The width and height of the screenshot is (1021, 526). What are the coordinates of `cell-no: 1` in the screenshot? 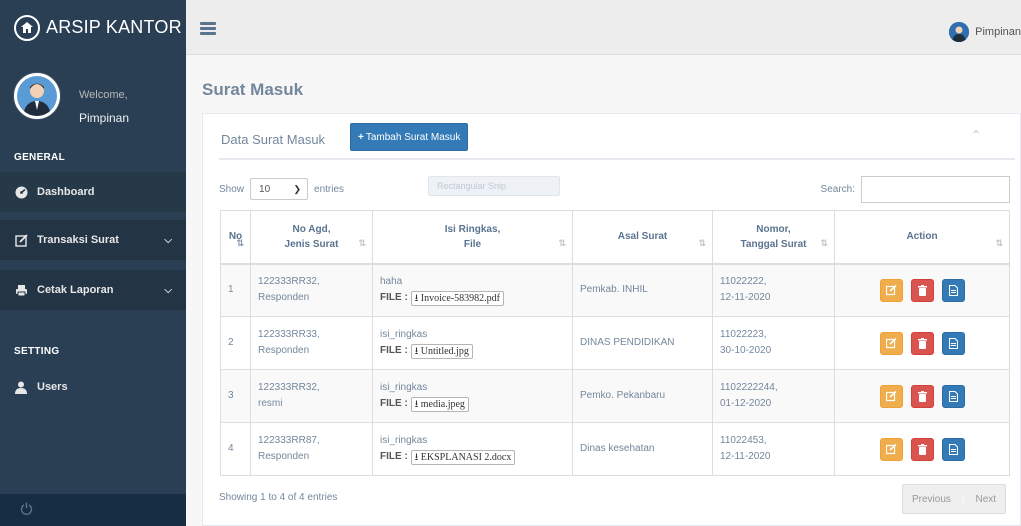 It's located at (235, 290).